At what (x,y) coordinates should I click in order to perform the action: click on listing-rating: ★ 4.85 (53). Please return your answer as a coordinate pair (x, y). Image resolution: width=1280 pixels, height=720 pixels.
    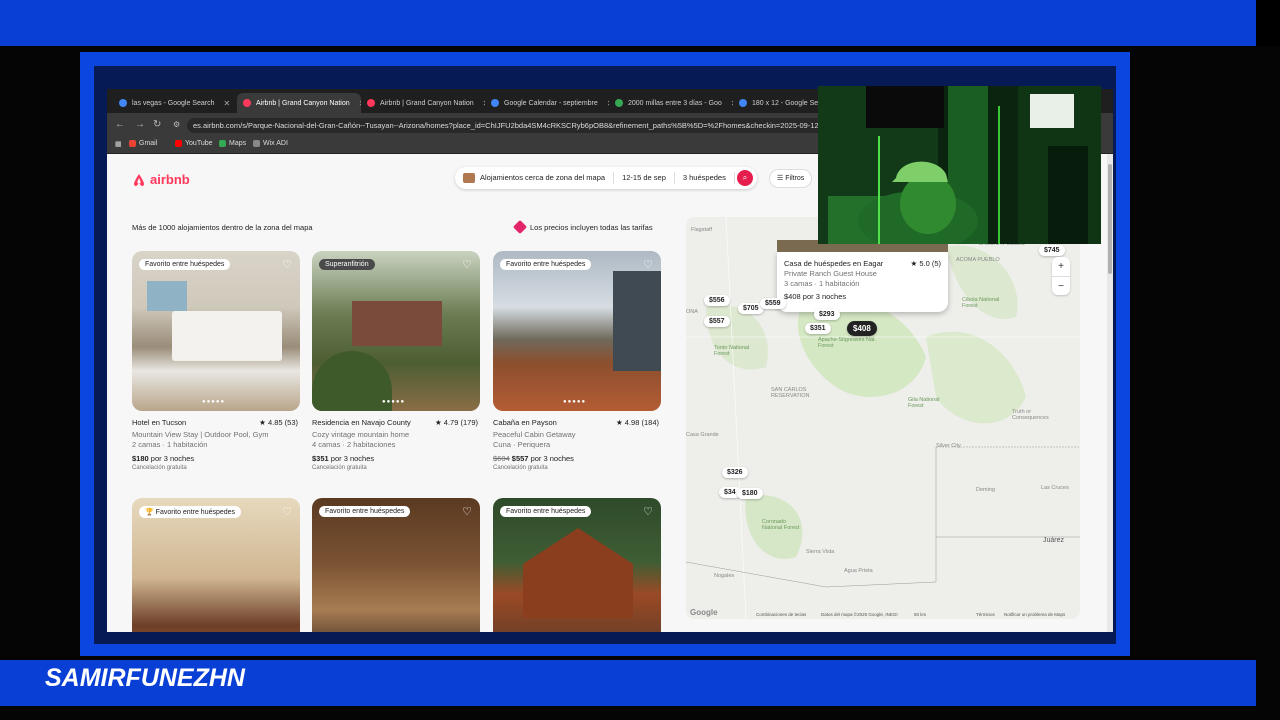
    Looking at the image, I should click on (278, 422).